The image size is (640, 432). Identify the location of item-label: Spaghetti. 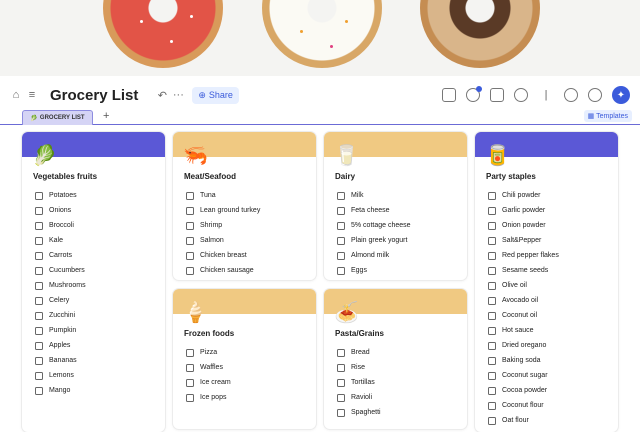
(366, 412).